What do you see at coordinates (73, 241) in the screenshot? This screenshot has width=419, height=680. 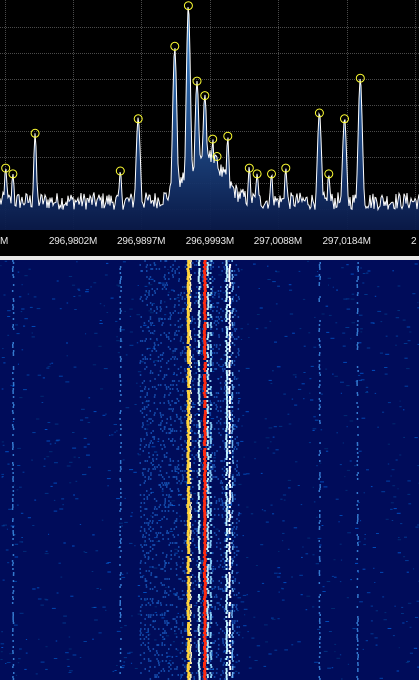 I see `freq-tick-label: 296,9802M` at bounding box center [73, 241].